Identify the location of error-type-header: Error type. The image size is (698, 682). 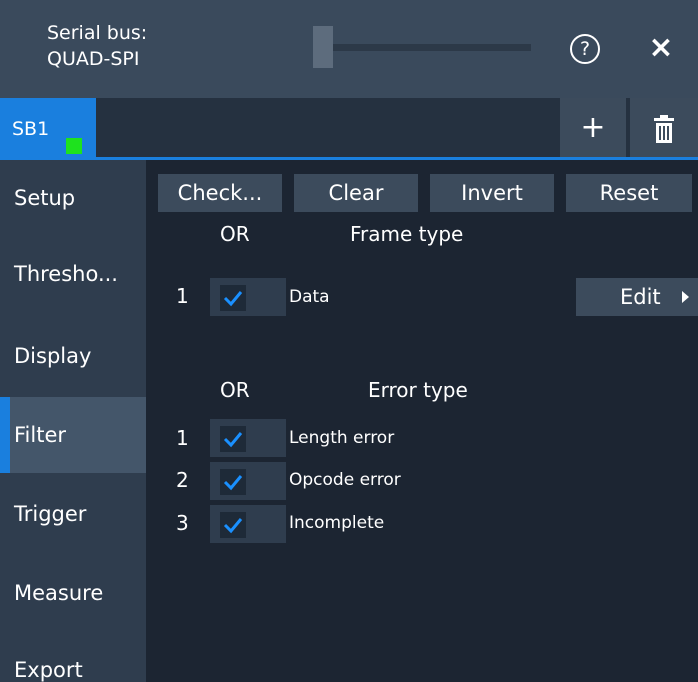
(418, 390).